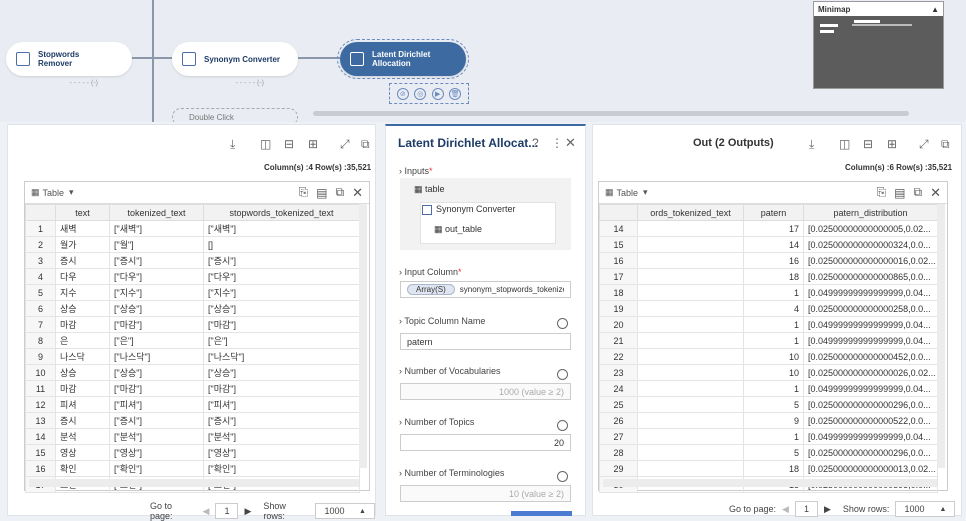  I want to click on close-panel-icon: ✕, so click(570, 143).